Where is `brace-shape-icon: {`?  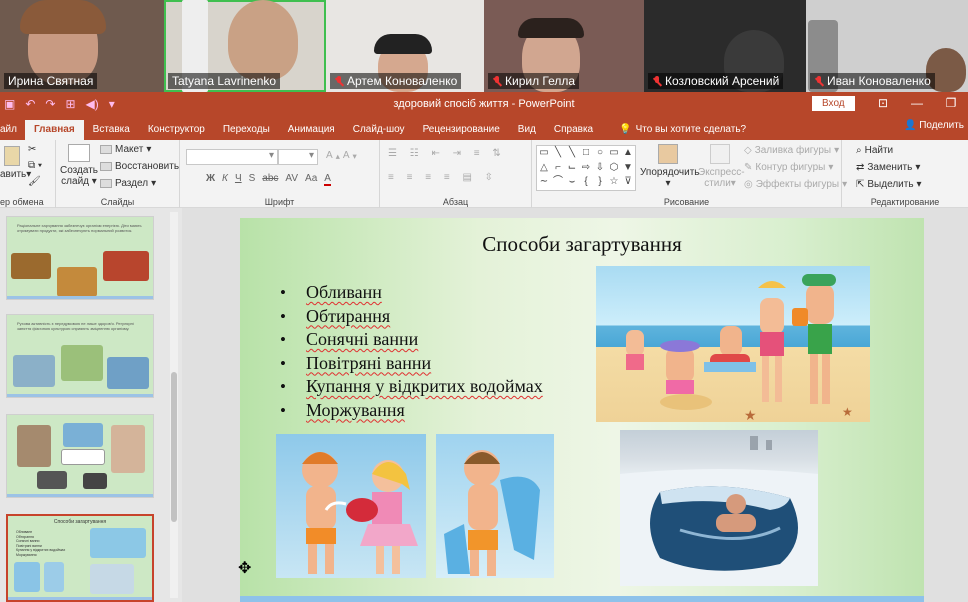 brace-shape-icon: { is located at coordinates (586, 182).